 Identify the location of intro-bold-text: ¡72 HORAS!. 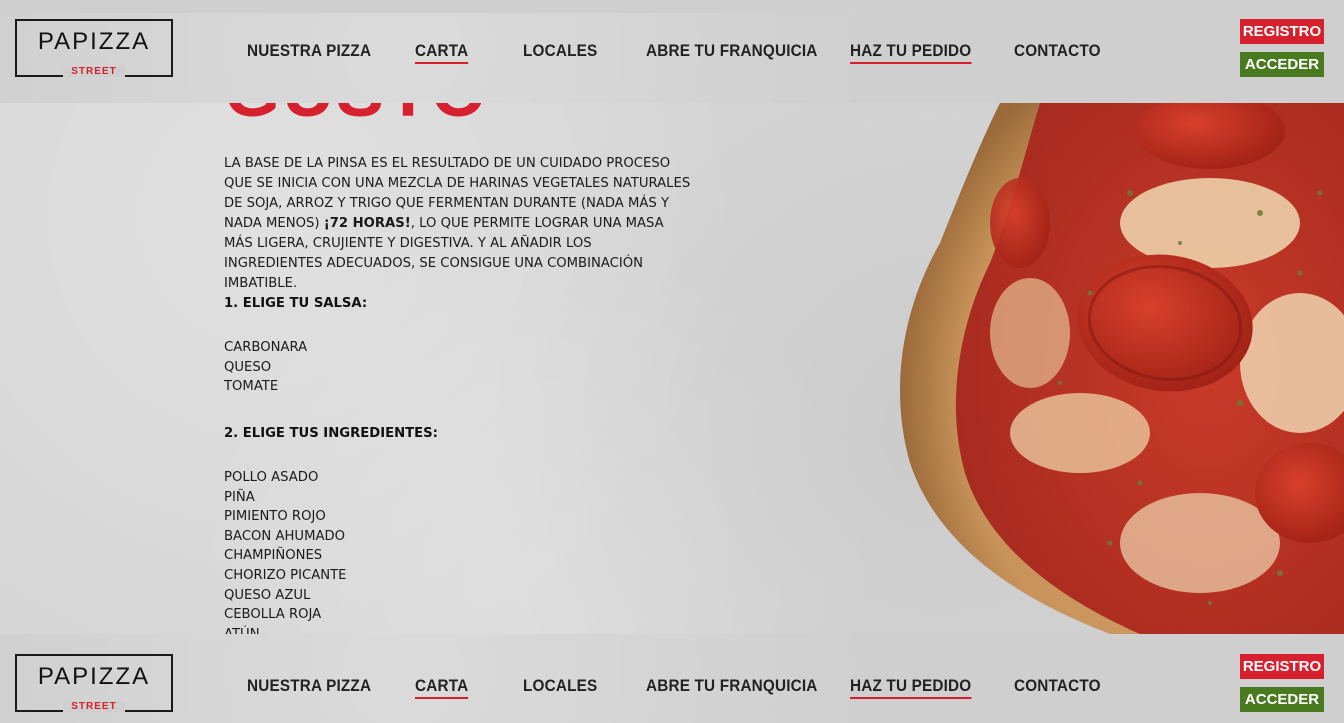
(367, 223).